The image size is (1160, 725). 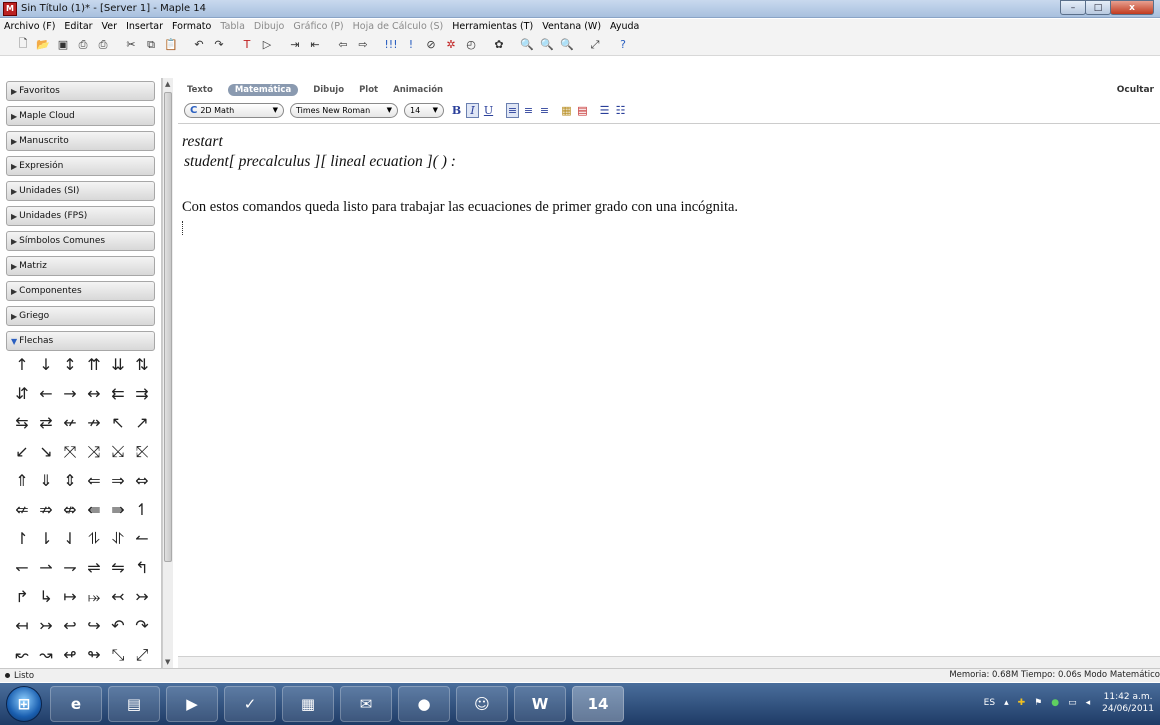 I want to click on arrow-symbol: ↛, so click(x=94, y=423).